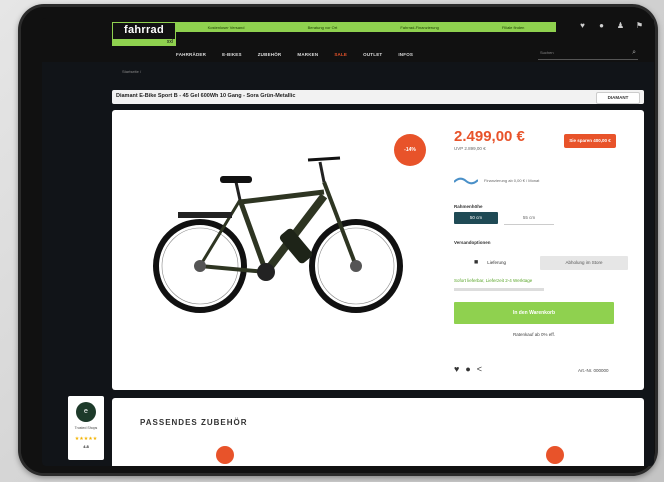 The width and height of the screenshot is (664, 482). I want to click on header-icons: ♥ ● ♟ ⚑, so click(611, 25).